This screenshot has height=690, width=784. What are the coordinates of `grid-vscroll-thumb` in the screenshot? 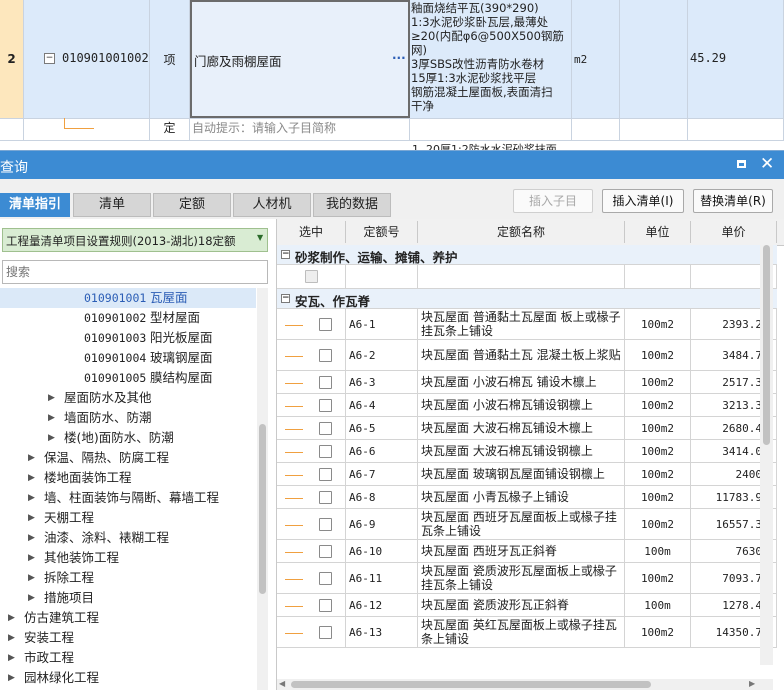 It's located at (766, 345).